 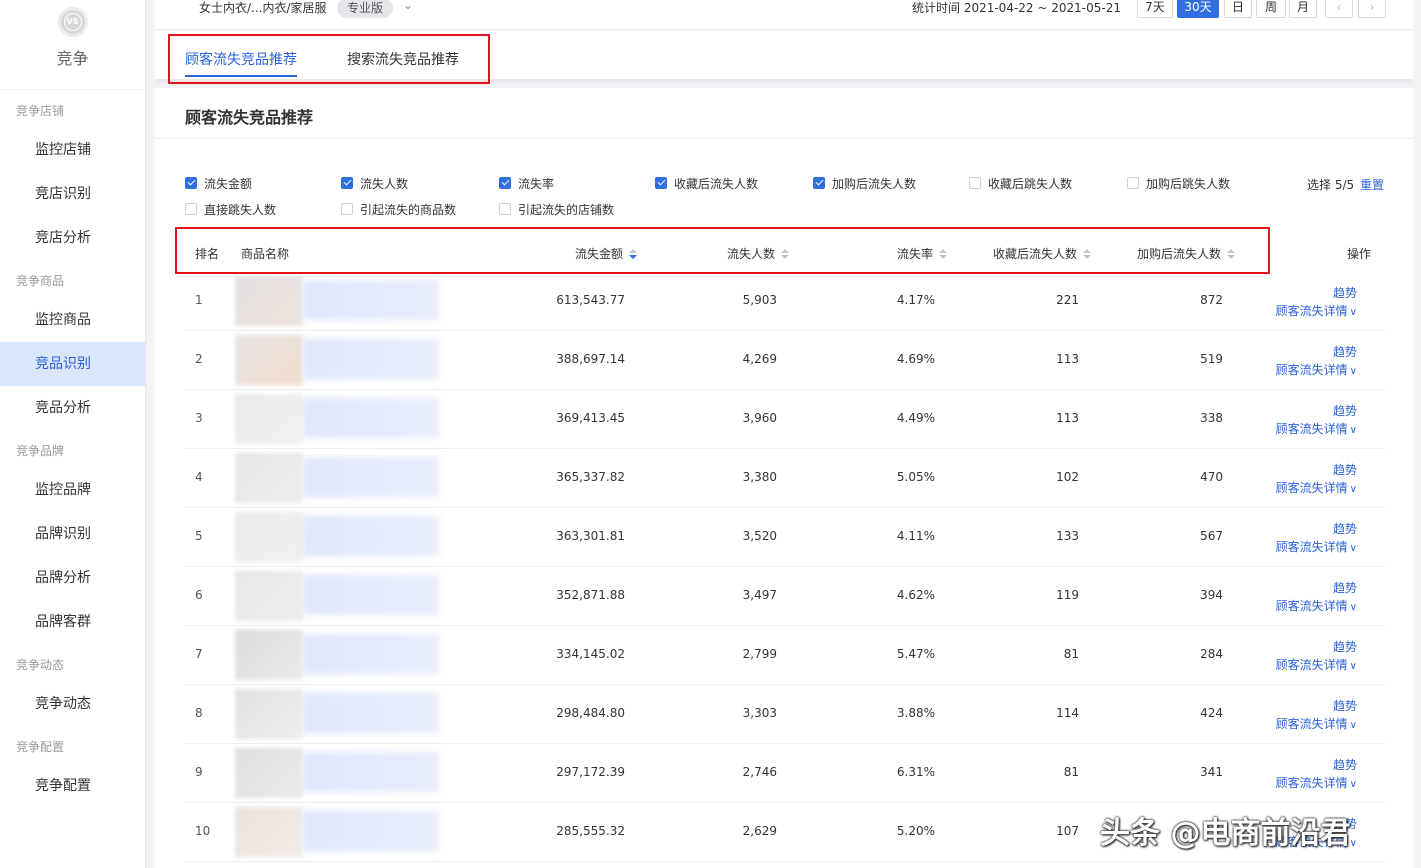 What do you see at coordinates (633, 254) in the screenshot?
I see `sort-desc-icon` at bounding box center [633, 254].